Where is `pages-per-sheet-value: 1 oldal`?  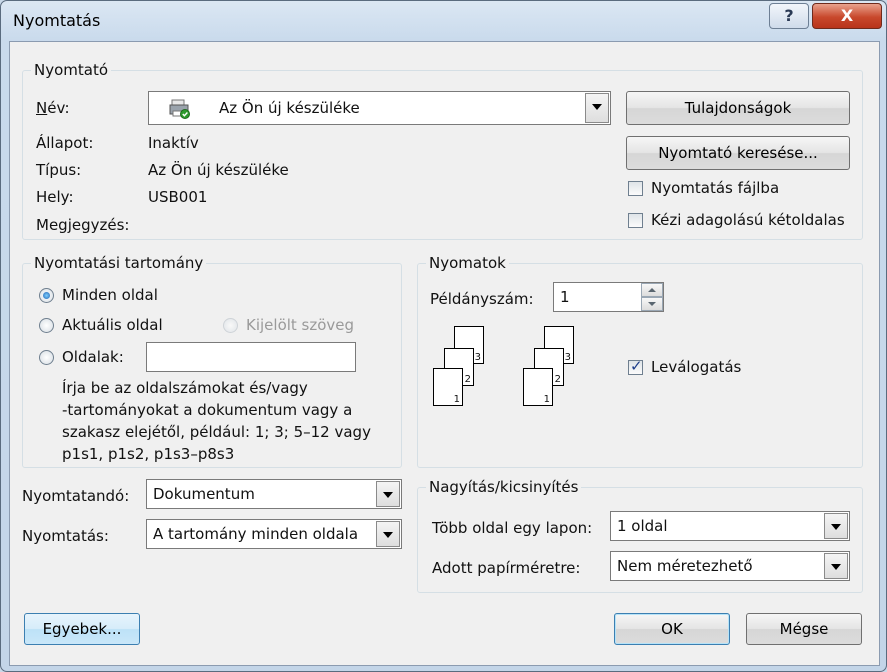 pages-per-sheet-value: 1 oldal is located at coordinates (642, 526).